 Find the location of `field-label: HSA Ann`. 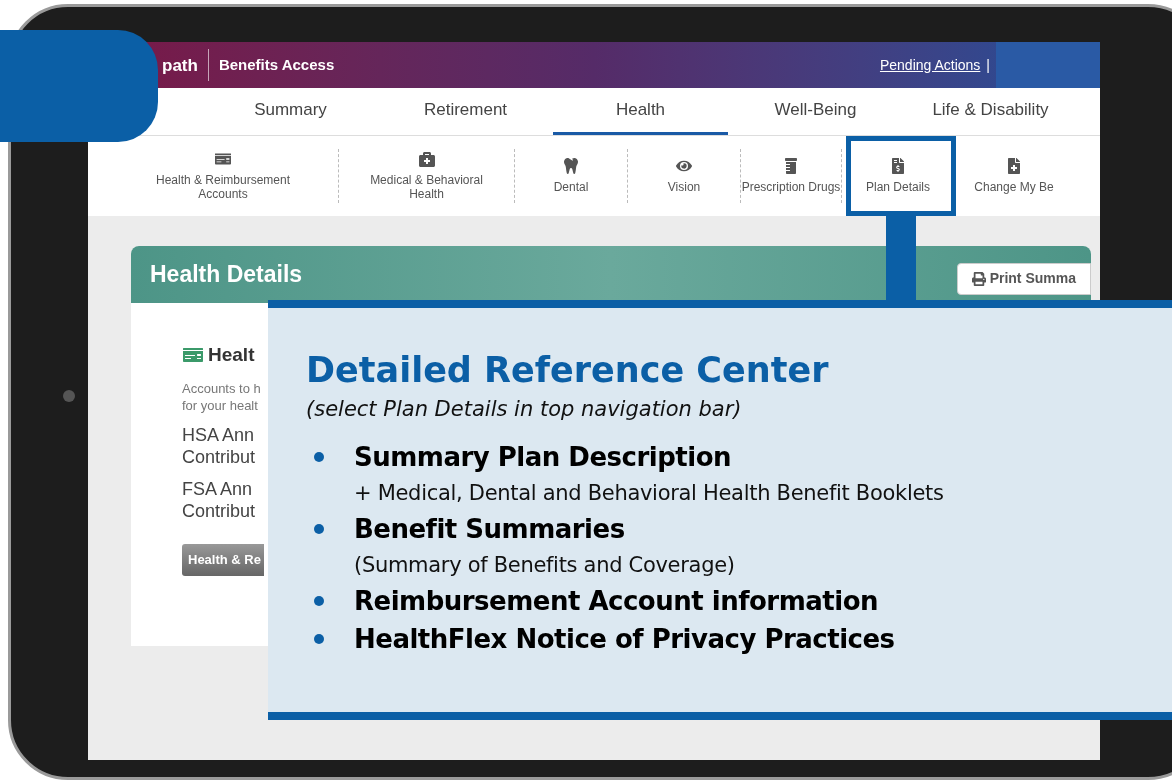

field-label: HSA Ann is located at coordinates (218, 434).